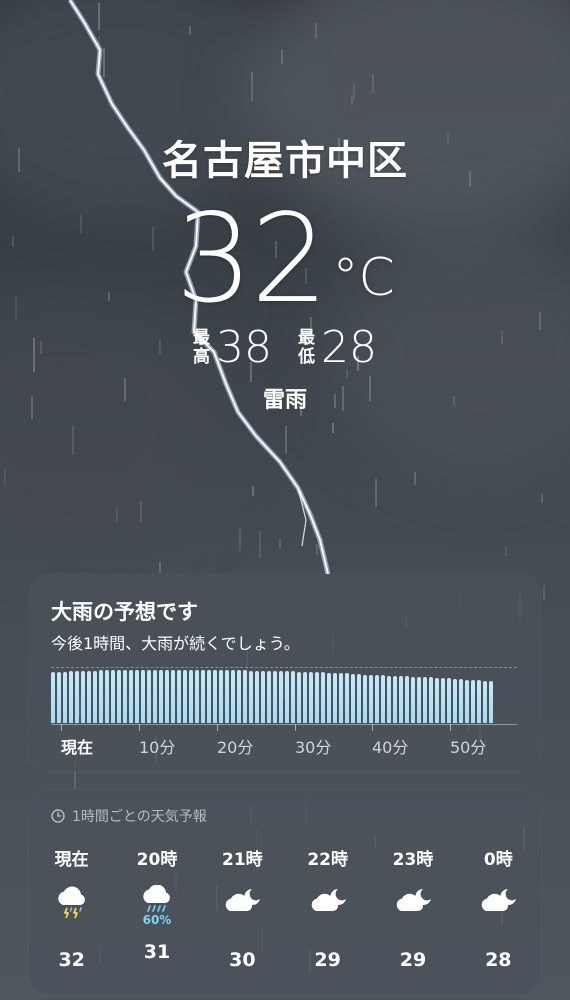 This screenshot has height=1000, width=570. What do you see at coordinates (242, 960) in the screenshot?
I see `hour-temp: 30` at bounding box center [242, 960].